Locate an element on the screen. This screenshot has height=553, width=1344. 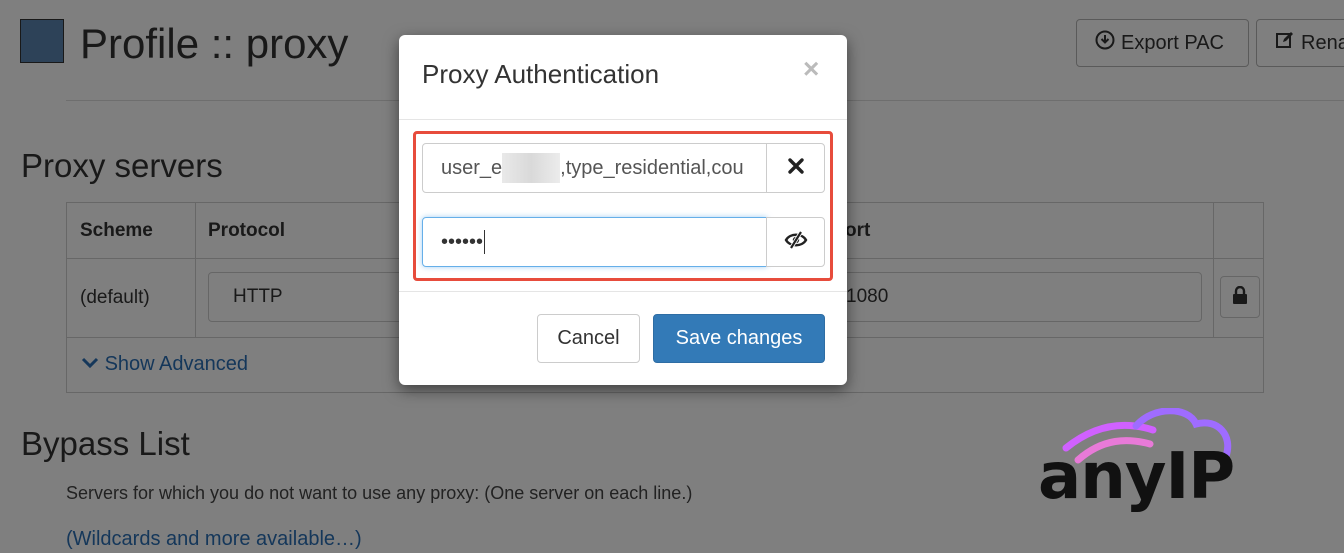
close-icon is located at coordinates (796, 168).